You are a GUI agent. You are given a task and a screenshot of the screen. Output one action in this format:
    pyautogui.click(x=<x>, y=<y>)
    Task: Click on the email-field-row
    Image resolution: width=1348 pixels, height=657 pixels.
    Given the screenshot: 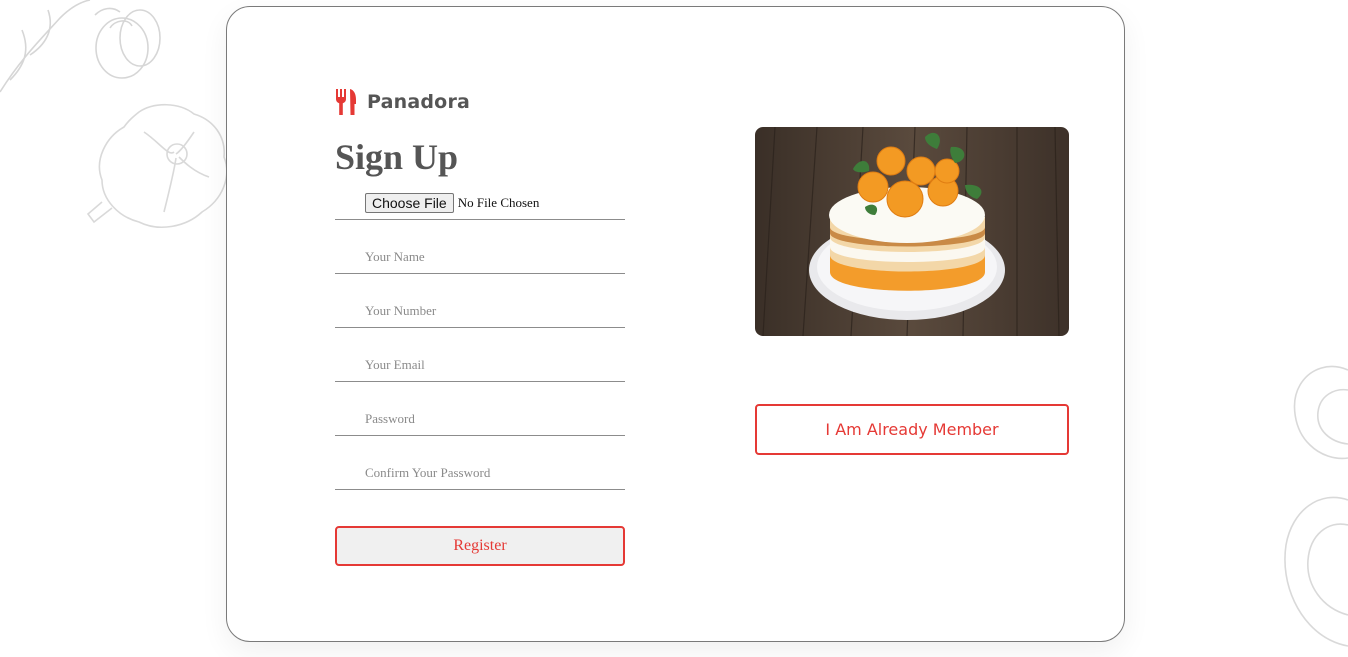 What is the action you would take?
    pyautogui.click(x=480, y=355)
    